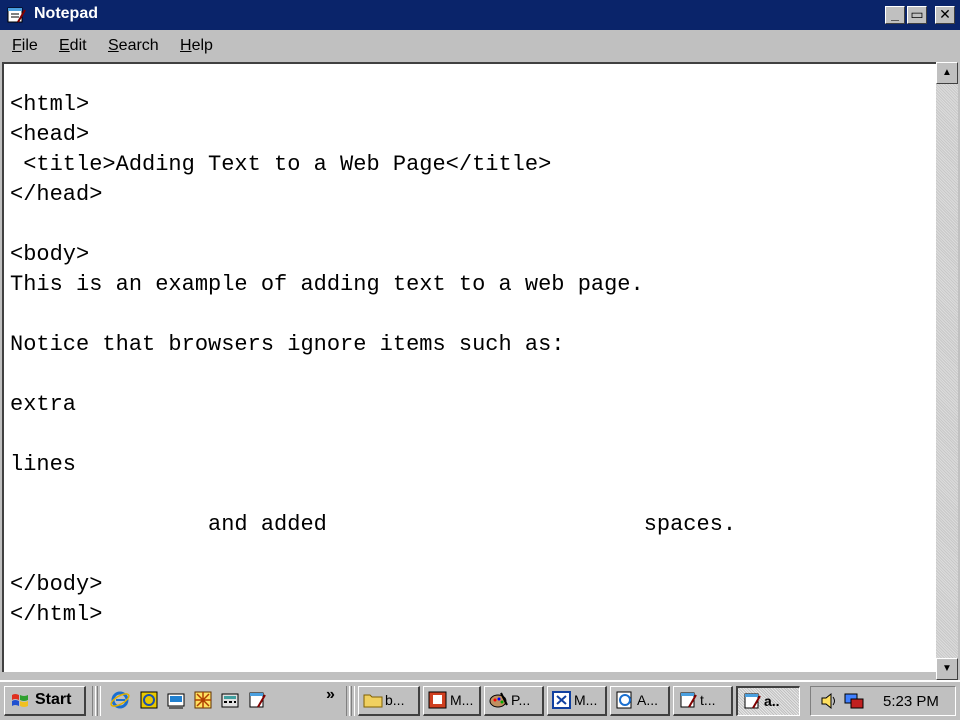 The image size is (960, 720). Describe the element at coordinates (561, 700) in the screenshot. I see `window-icon` at that location.